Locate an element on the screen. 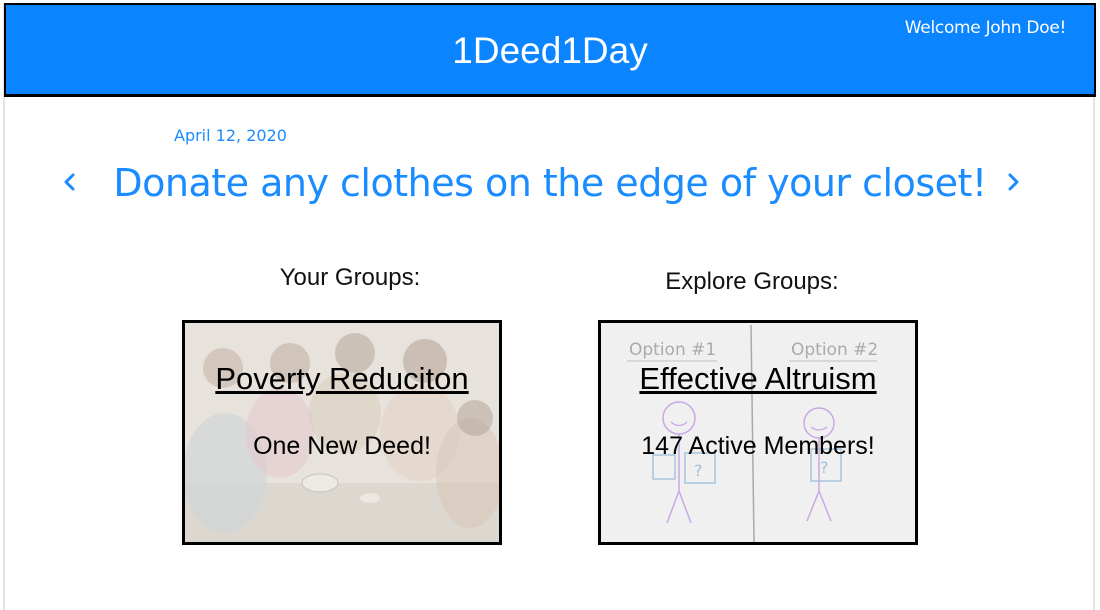  previous-deed-button is located at coordinates (70, 182).